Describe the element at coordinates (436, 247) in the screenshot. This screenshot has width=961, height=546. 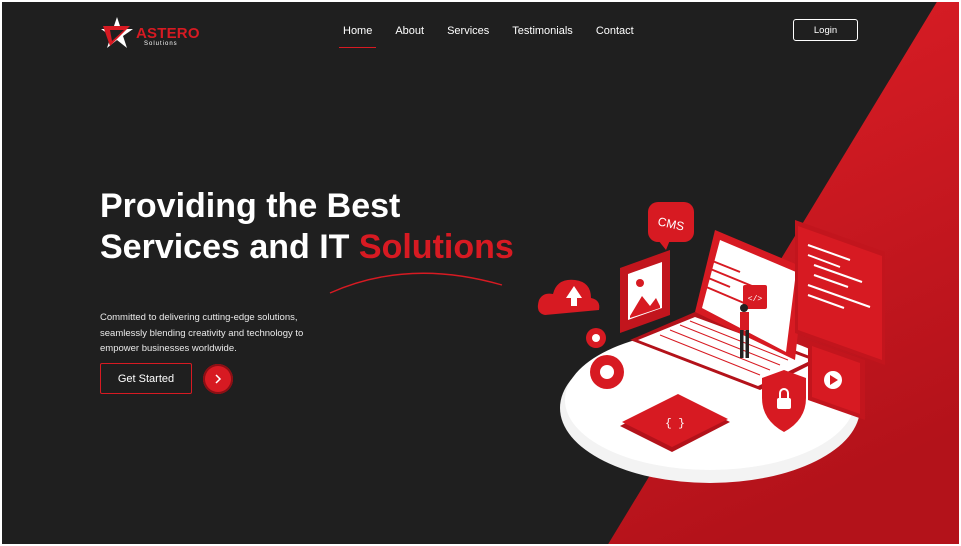
I see `hero-headline-accent: Solutions` at that location.